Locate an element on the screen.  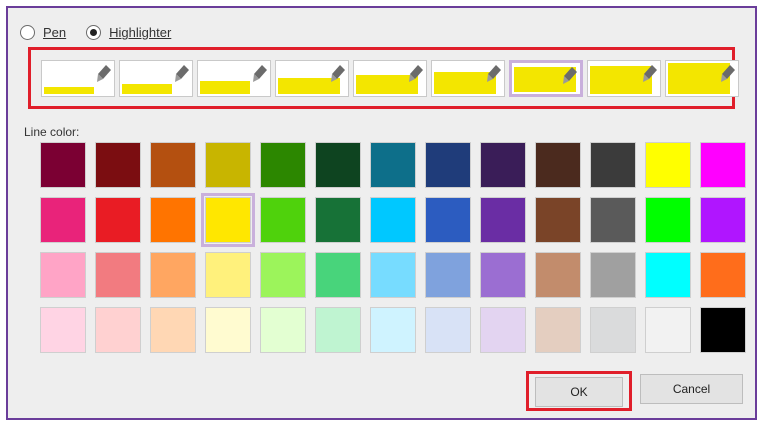
highlighter-radio: Highlighter is located at coordinates (128, 32).